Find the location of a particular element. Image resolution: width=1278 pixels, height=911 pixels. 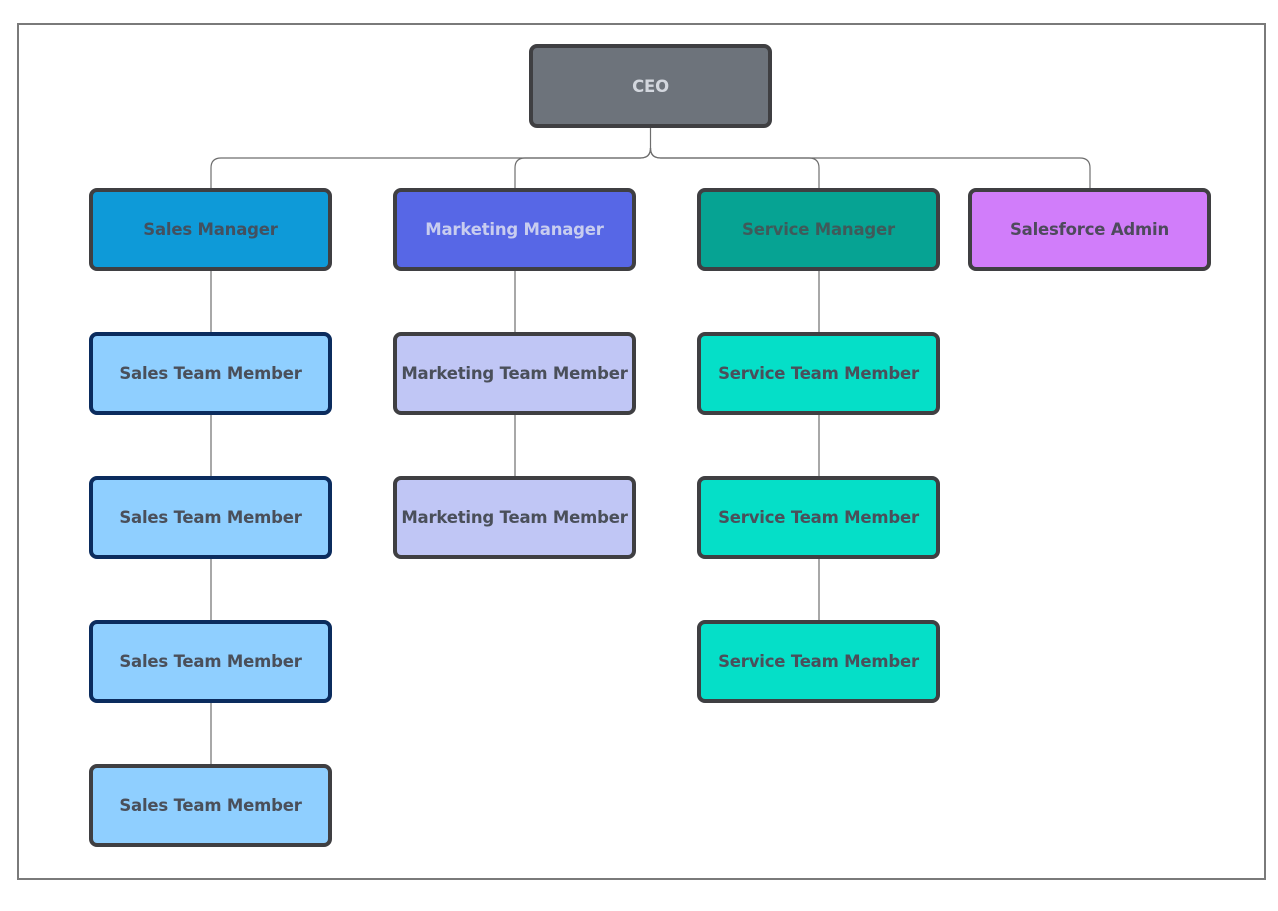

node-sales-manager-label: Sales Manager is located at coordinates (210, 229).